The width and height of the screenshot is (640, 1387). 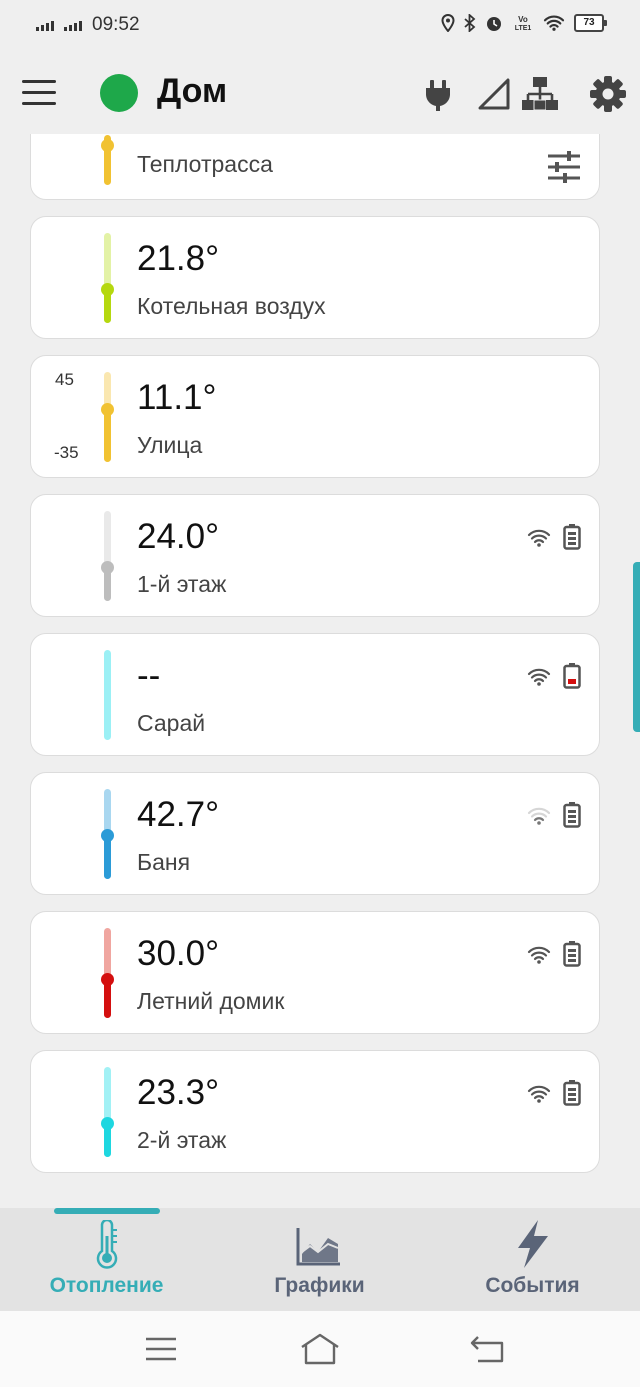 I want to click on sensor-card: 23.3° 2-й этаж, so click(x=315, y=1111).